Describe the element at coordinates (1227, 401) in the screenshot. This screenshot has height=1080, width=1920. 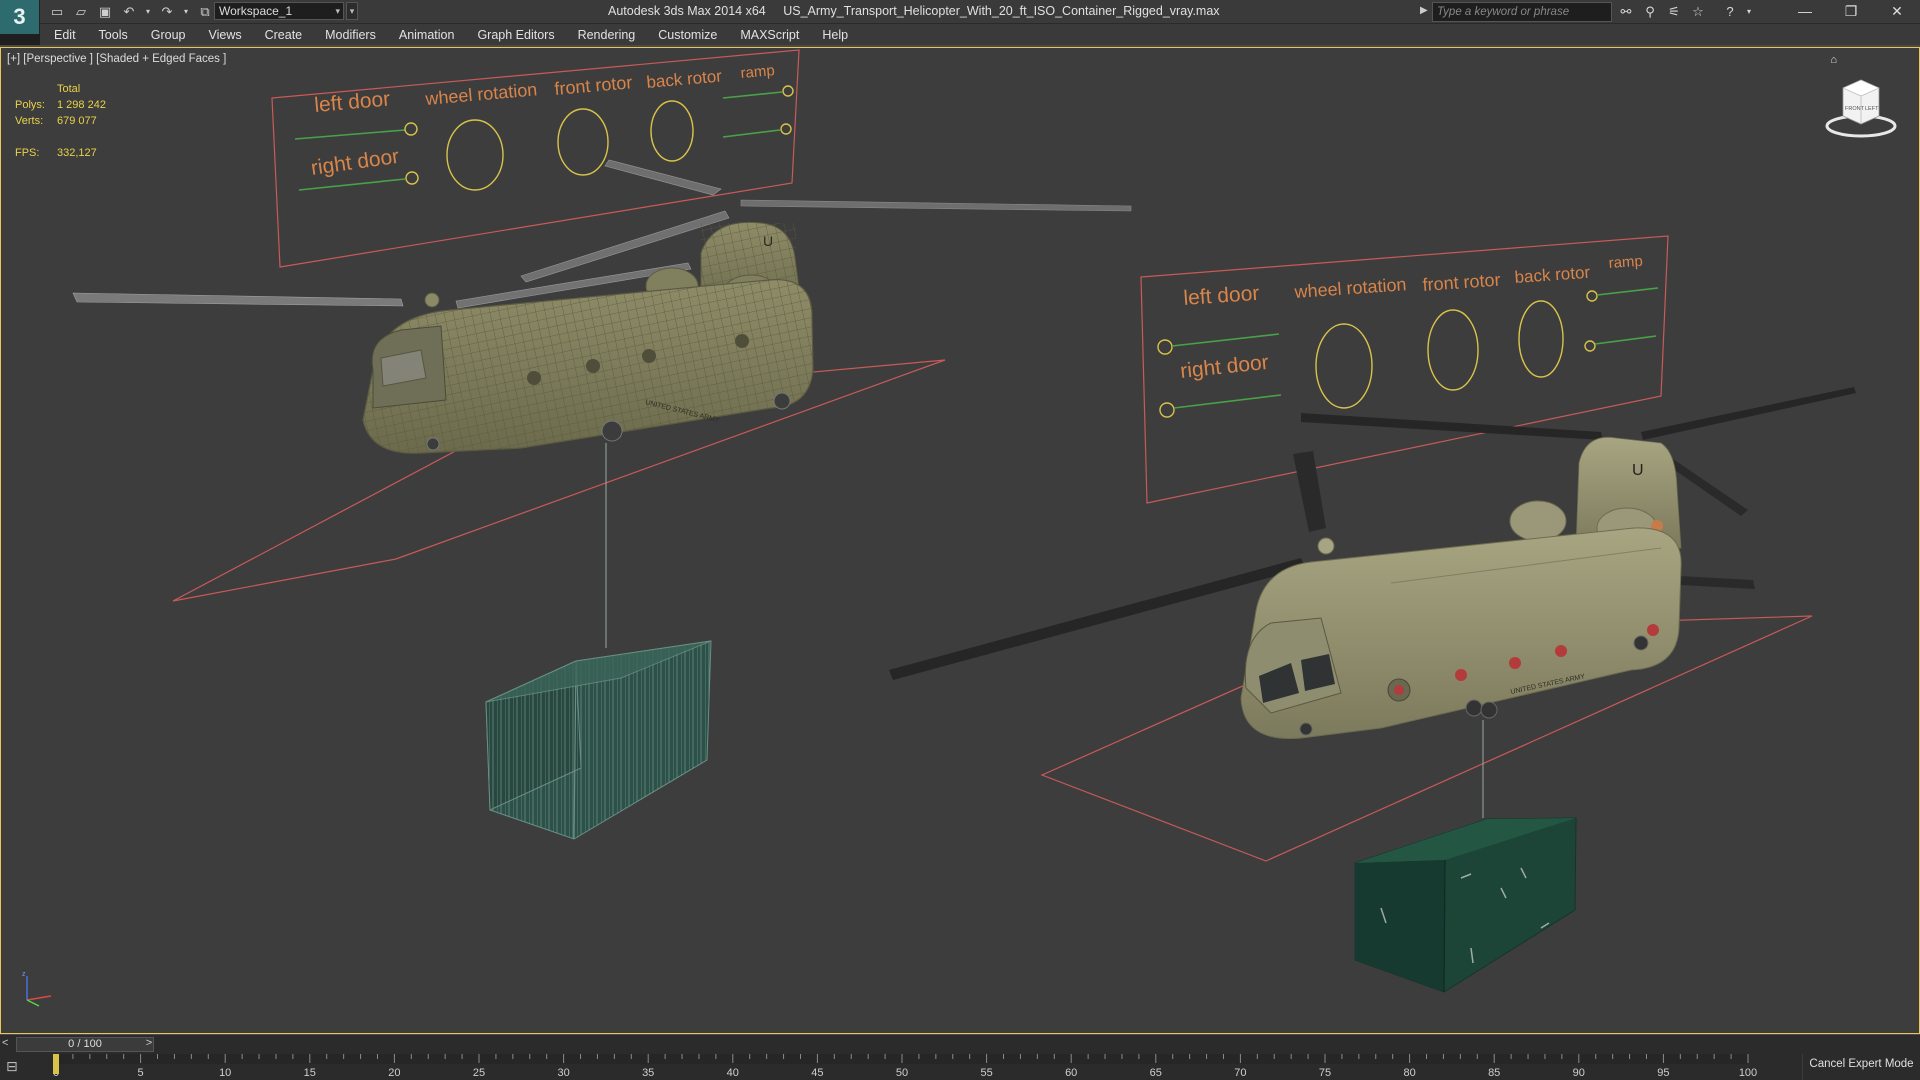
I see `right-right-door-slider` at that location.